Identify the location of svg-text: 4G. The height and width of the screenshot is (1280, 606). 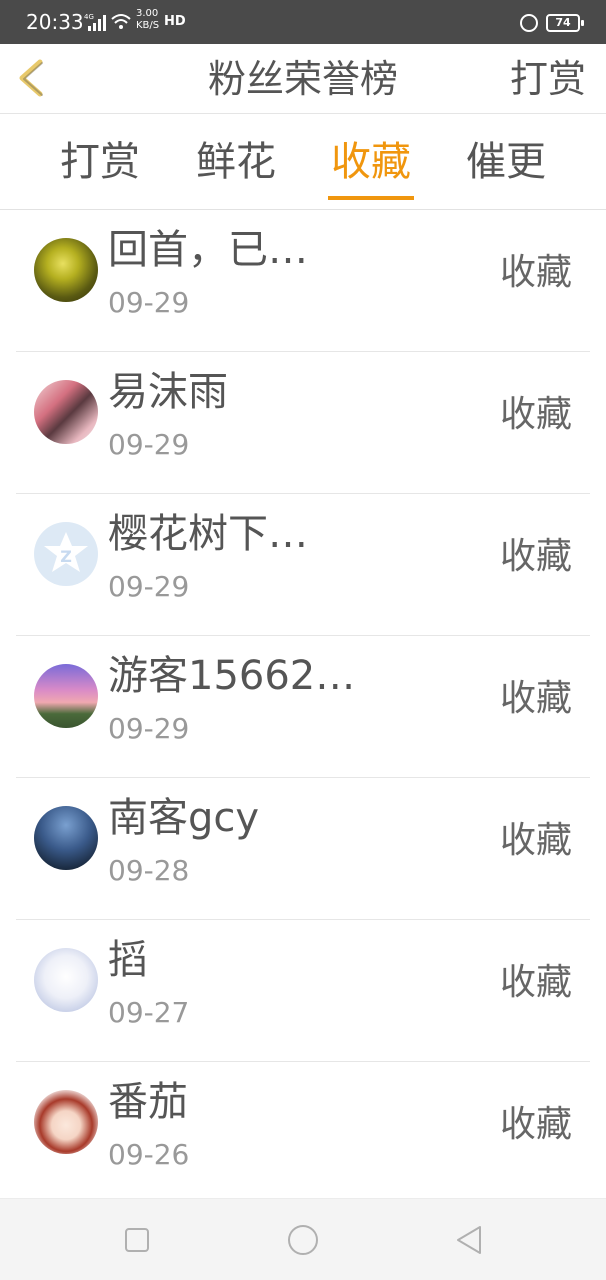
(89, 17).